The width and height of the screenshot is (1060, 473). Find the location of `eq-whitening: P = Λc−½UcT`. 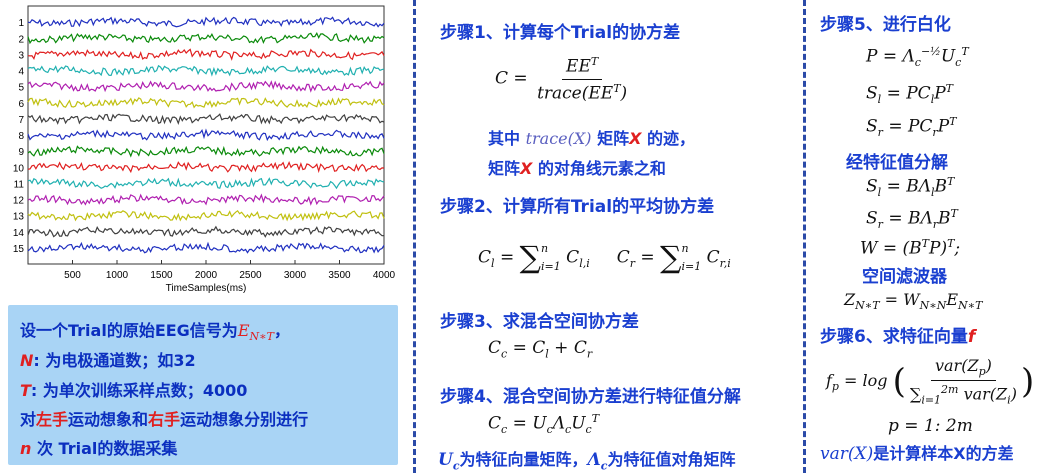

eq-whitening: P = Λc−½UcT is located at coordinates (917, 57).